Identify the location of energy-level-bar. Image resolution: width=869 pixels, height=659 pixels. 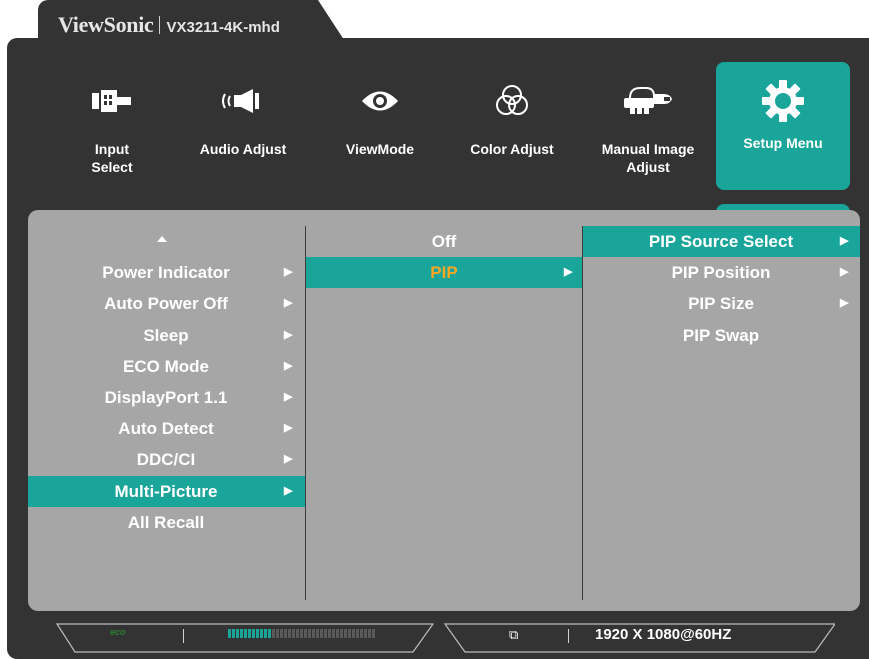
(302, 633).